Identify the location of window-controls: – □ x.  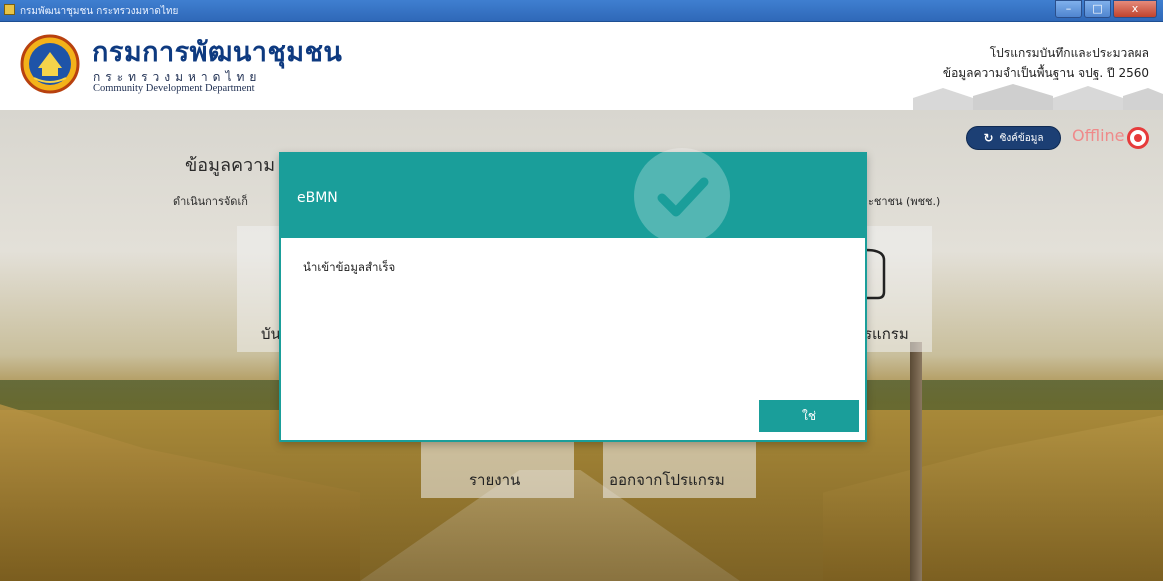
(1106, 9).